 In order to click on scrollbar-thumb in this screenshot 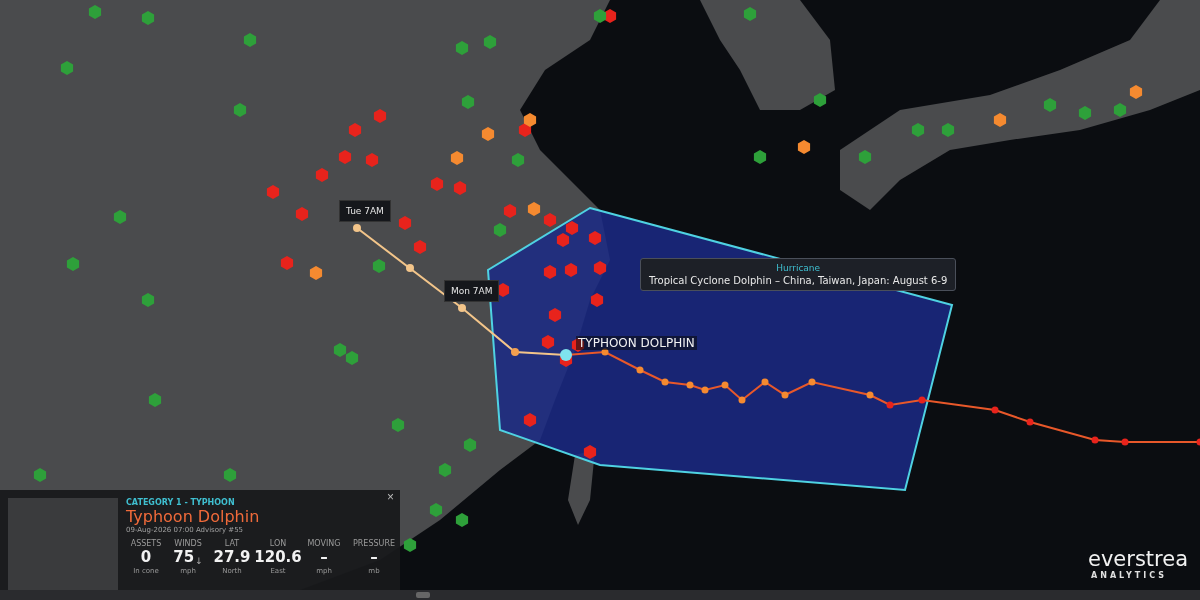, I will do `click(423, 595)`.